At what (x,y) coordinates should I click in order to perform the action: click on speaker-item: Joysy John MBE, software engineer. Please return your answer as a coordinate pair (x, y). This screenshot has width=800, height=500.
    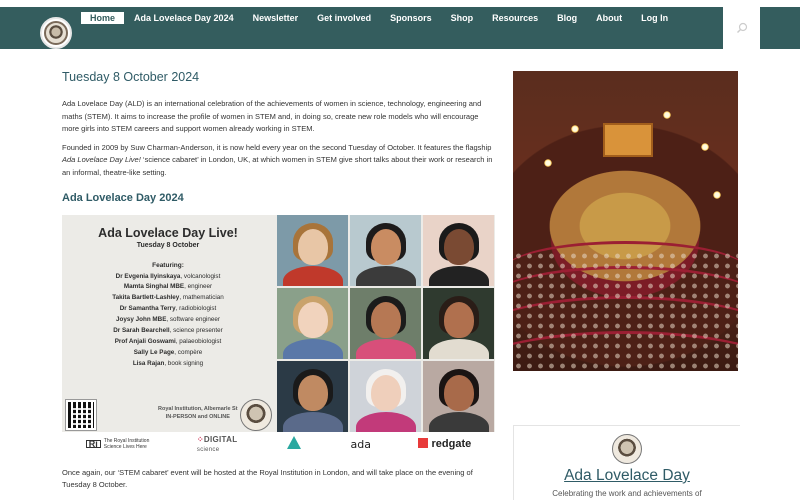
    Looking at the image, I should click on (168, 320).